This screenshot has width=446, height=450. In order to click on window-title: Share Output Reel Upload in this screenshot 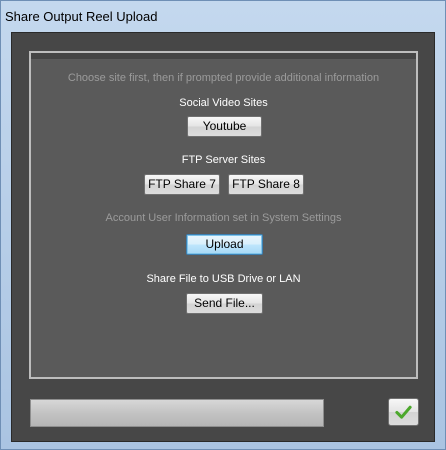, I will do `click(81, 16)`.